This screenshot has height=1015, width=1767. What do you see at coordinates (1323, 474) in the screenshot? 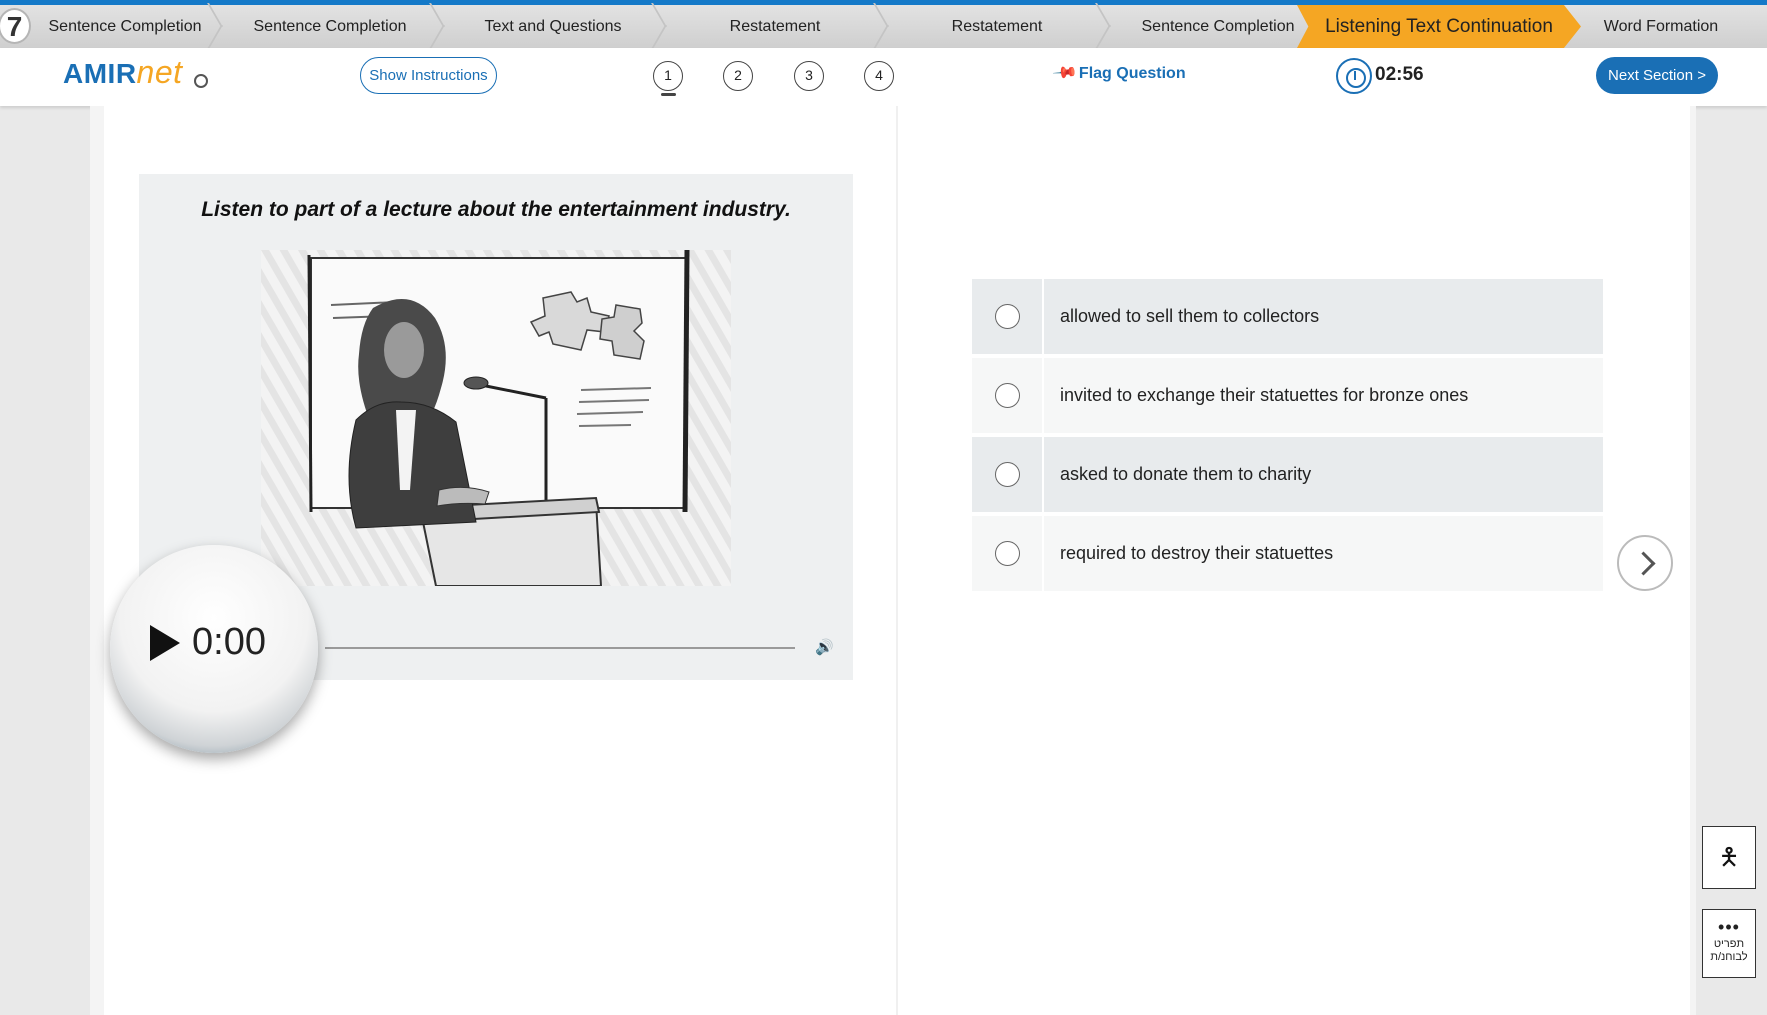
I see `answer-option-text: asked to donate them to charity` at bounding box center [1323, 474].